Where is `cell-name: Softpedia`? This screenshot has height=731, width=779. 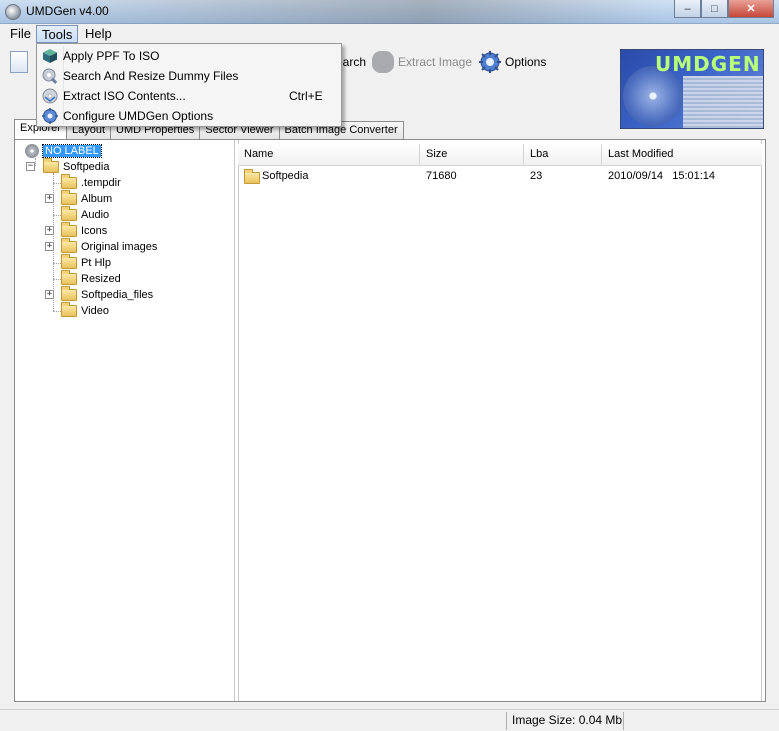 cell-name: Softpedia is located at coordinates (285, 176).